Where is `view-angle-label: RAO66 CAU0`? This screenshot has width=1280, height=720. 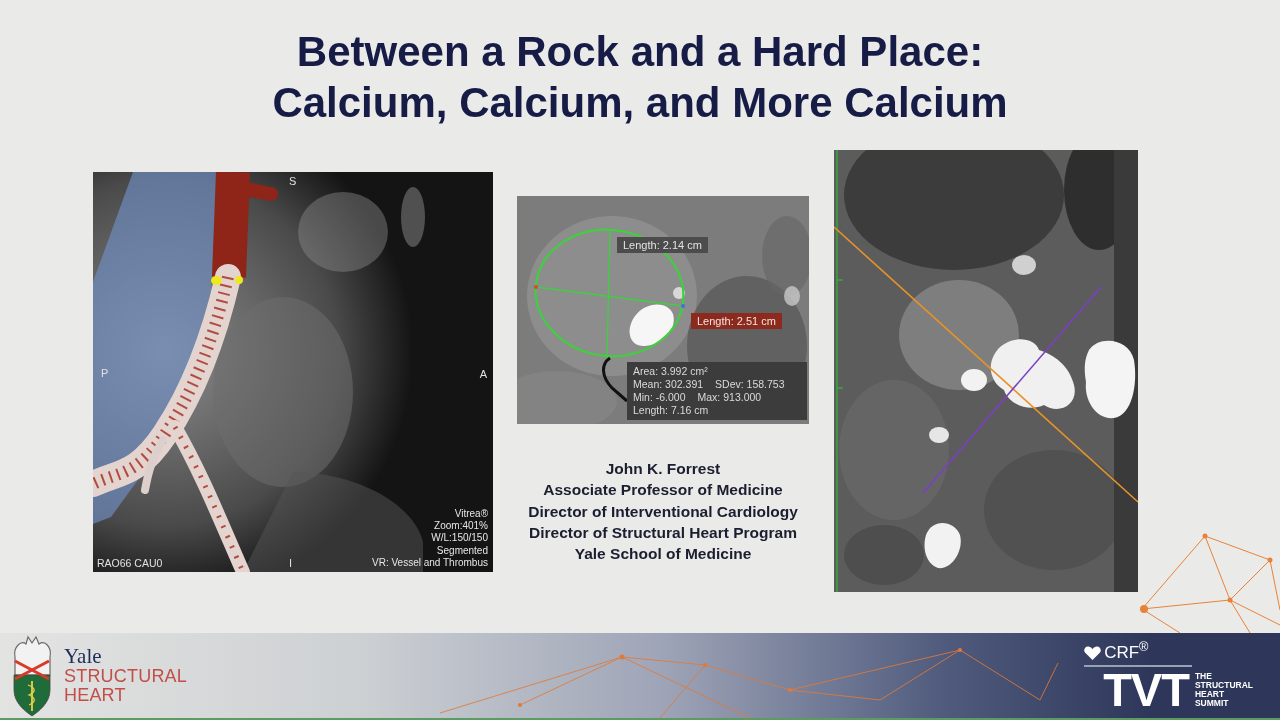 view-angle-label: RAO66 CAU0 is located at coordinates (130, 563).